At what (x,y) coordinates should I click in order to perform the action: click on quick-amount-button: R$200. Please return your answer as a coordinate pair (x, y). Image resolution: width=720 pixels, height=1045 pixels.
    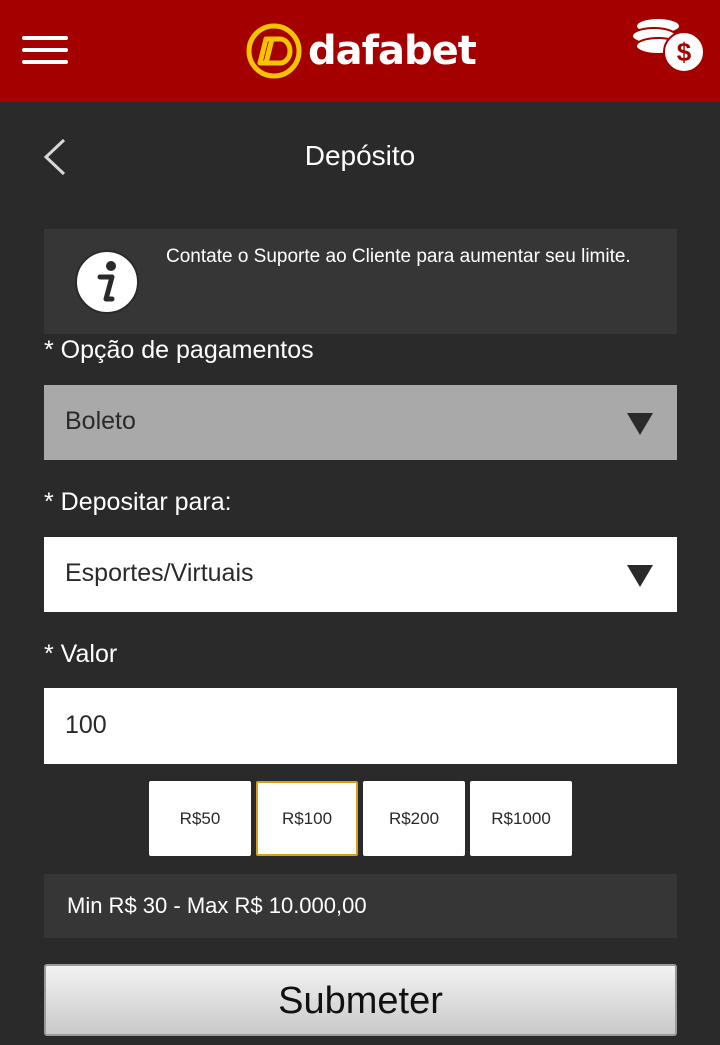
    Looking at the image, I should click on (414, 818).